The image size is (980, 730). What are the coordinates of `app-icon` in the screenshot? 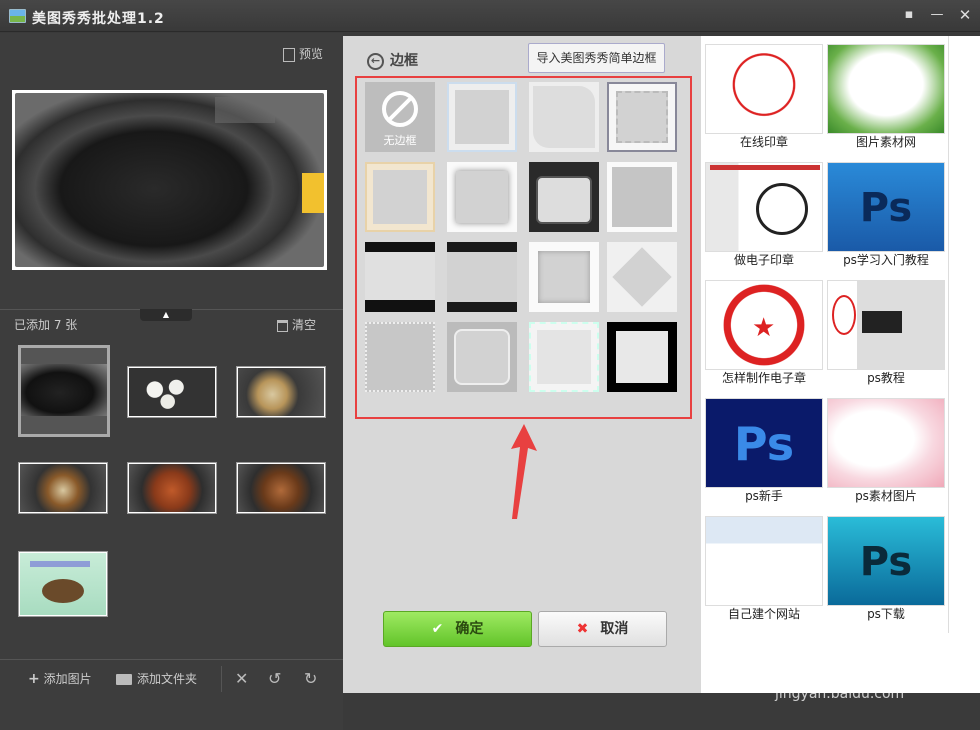 It's located at (17, 16).